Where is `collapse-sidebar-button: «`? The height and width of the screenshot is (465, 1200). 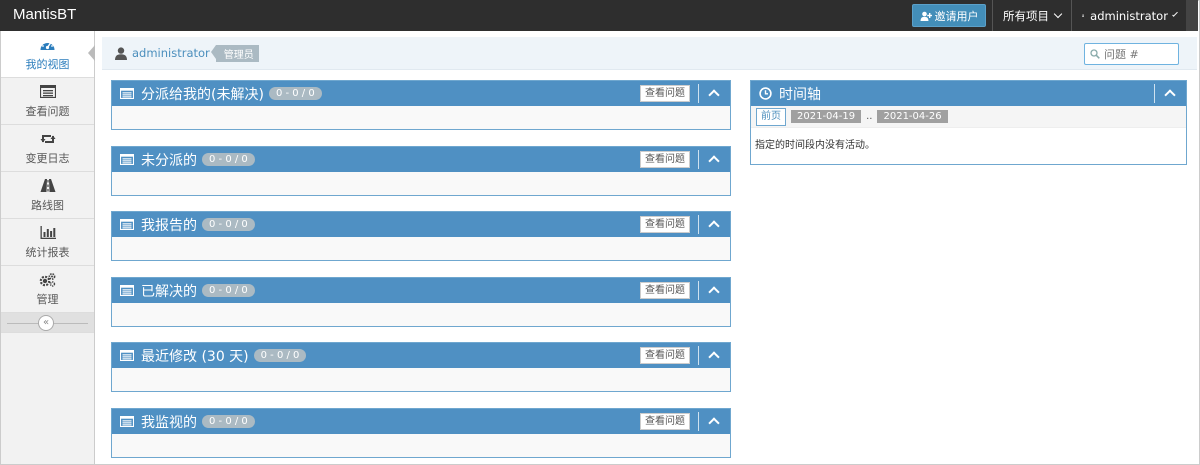 collapse-sidebar-button: « is located at coordinates (46, 323).